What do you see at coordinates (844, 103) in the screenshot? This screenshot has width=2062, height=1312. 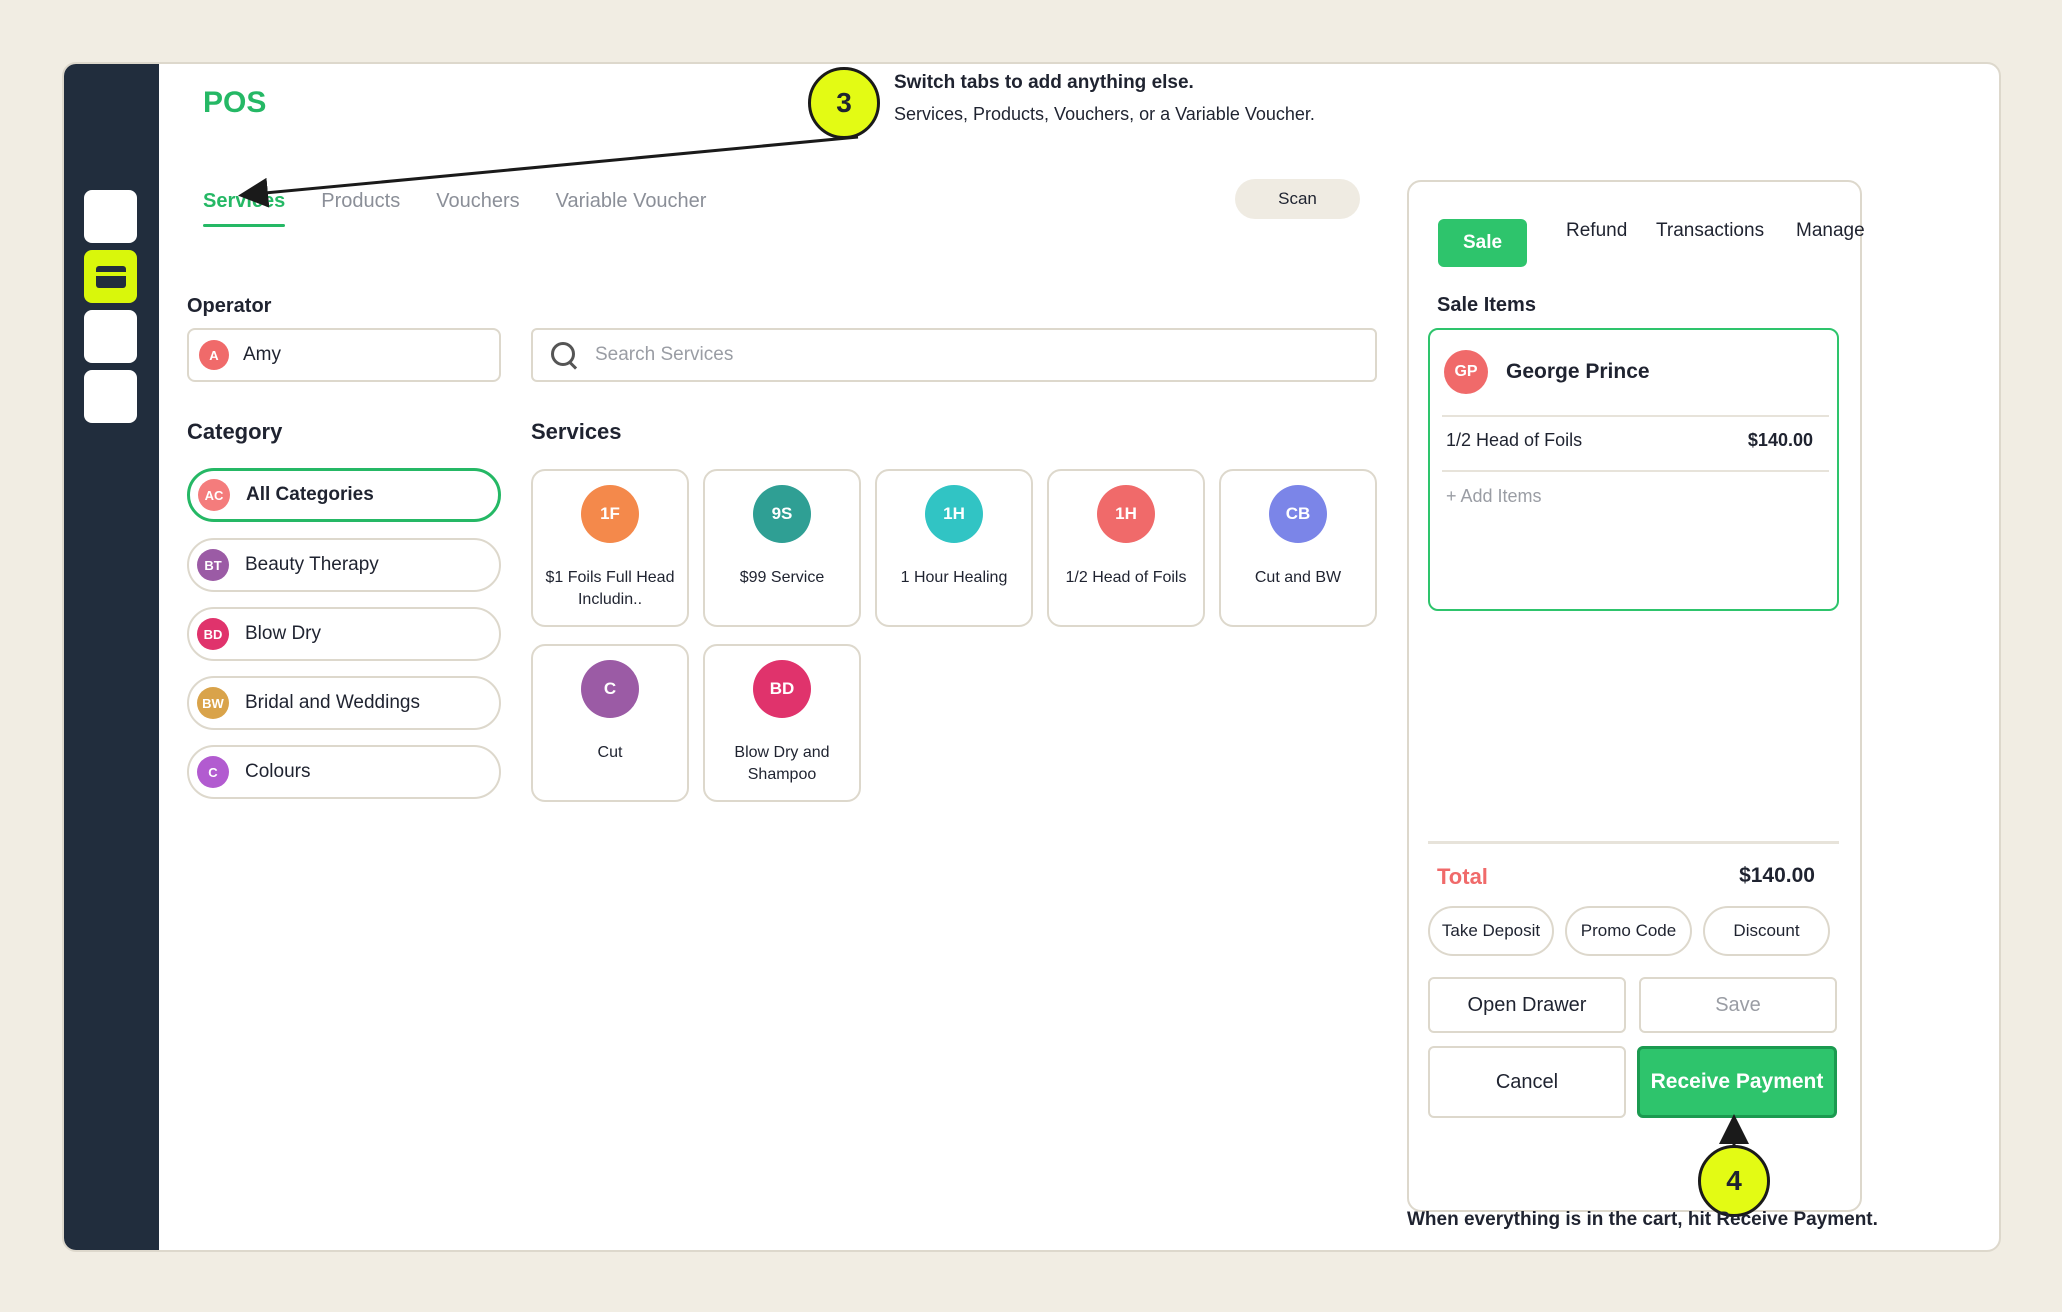 I see `step-3-badge: 3` at bounding box center [844, 103].